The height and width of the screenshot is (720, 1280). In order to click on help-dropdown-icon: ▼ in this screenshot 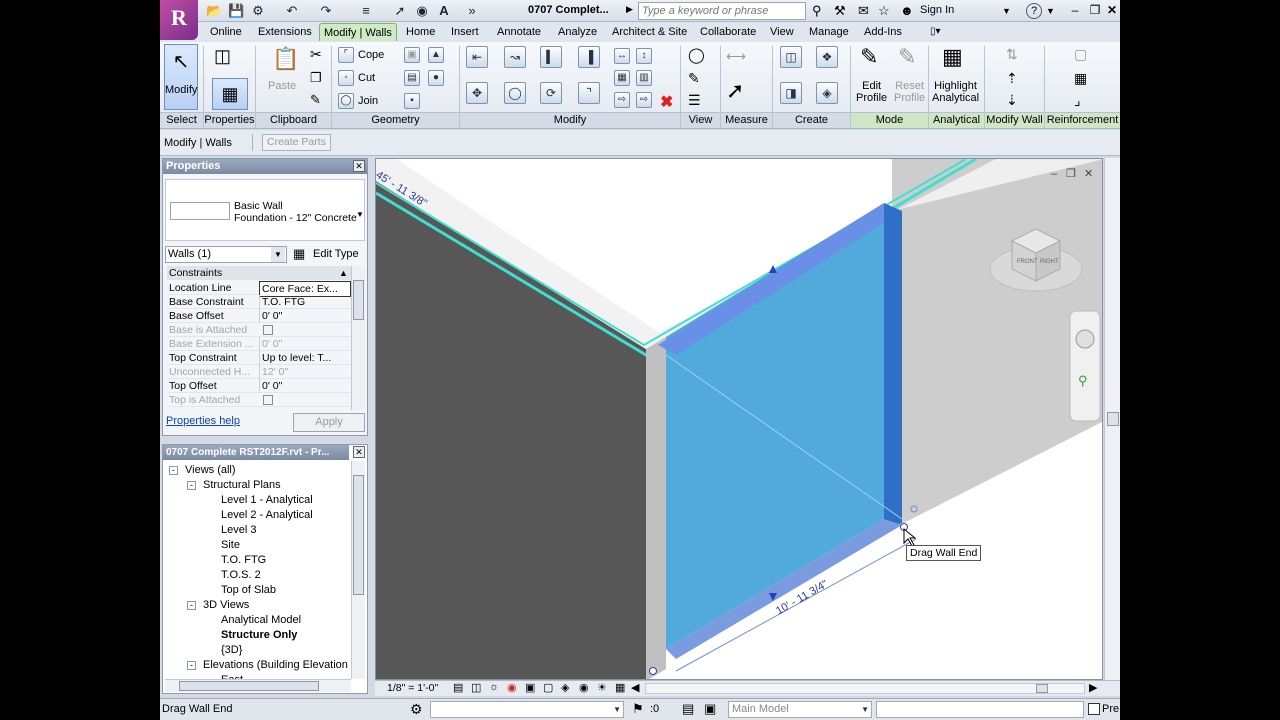, I will do `click(1050, 11)`.